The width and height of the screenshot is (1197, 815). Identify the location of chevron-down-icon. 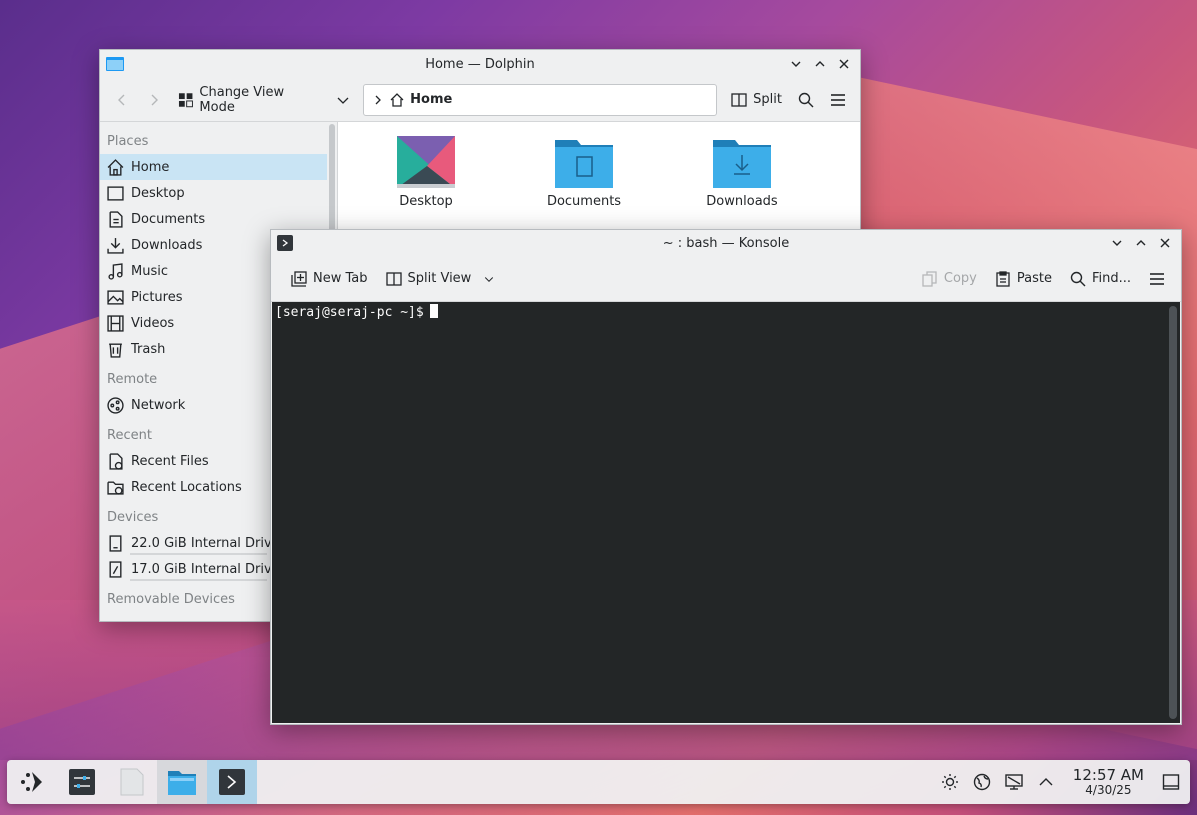
(343, 100).